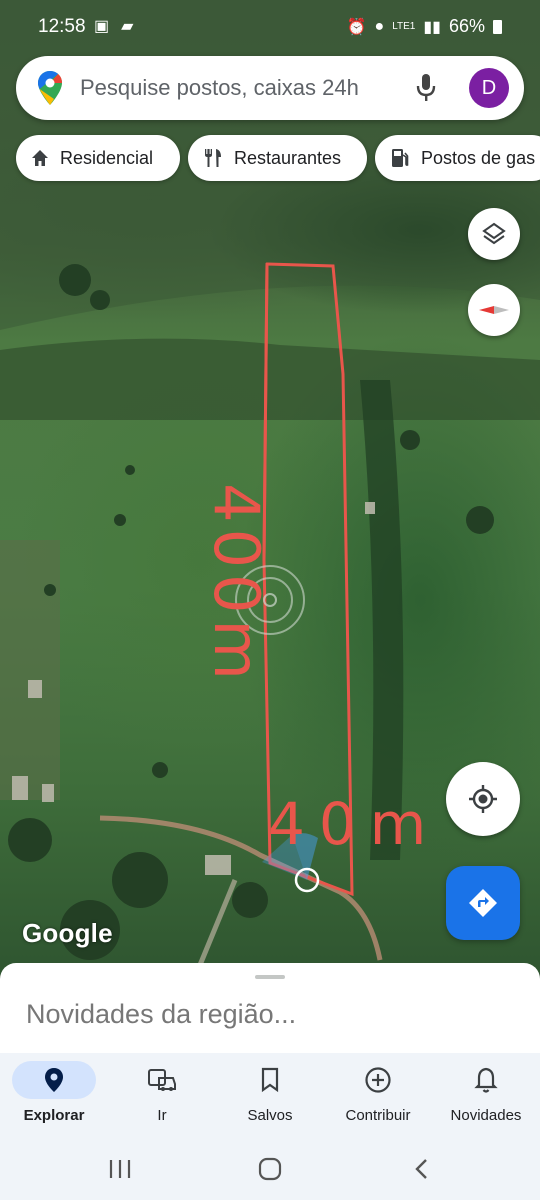  Describe the element at coordinates (379, 26) in the screenshot. I see `location-icon: ●` at that location.